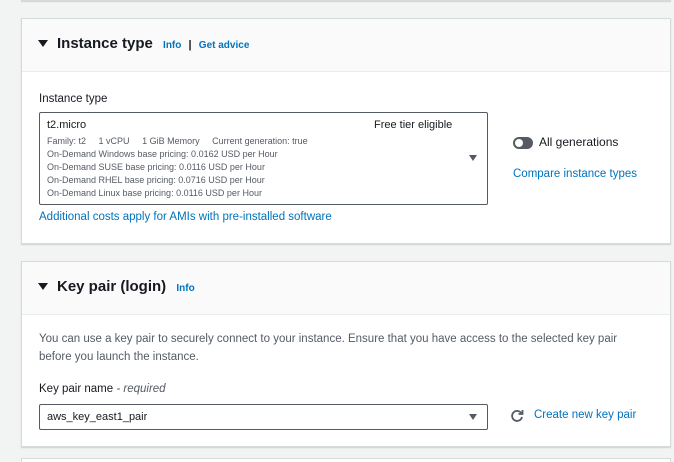 The image size is (674, 462). I want to click on key-pair-name-label: Key pair name, so click(76, 389).